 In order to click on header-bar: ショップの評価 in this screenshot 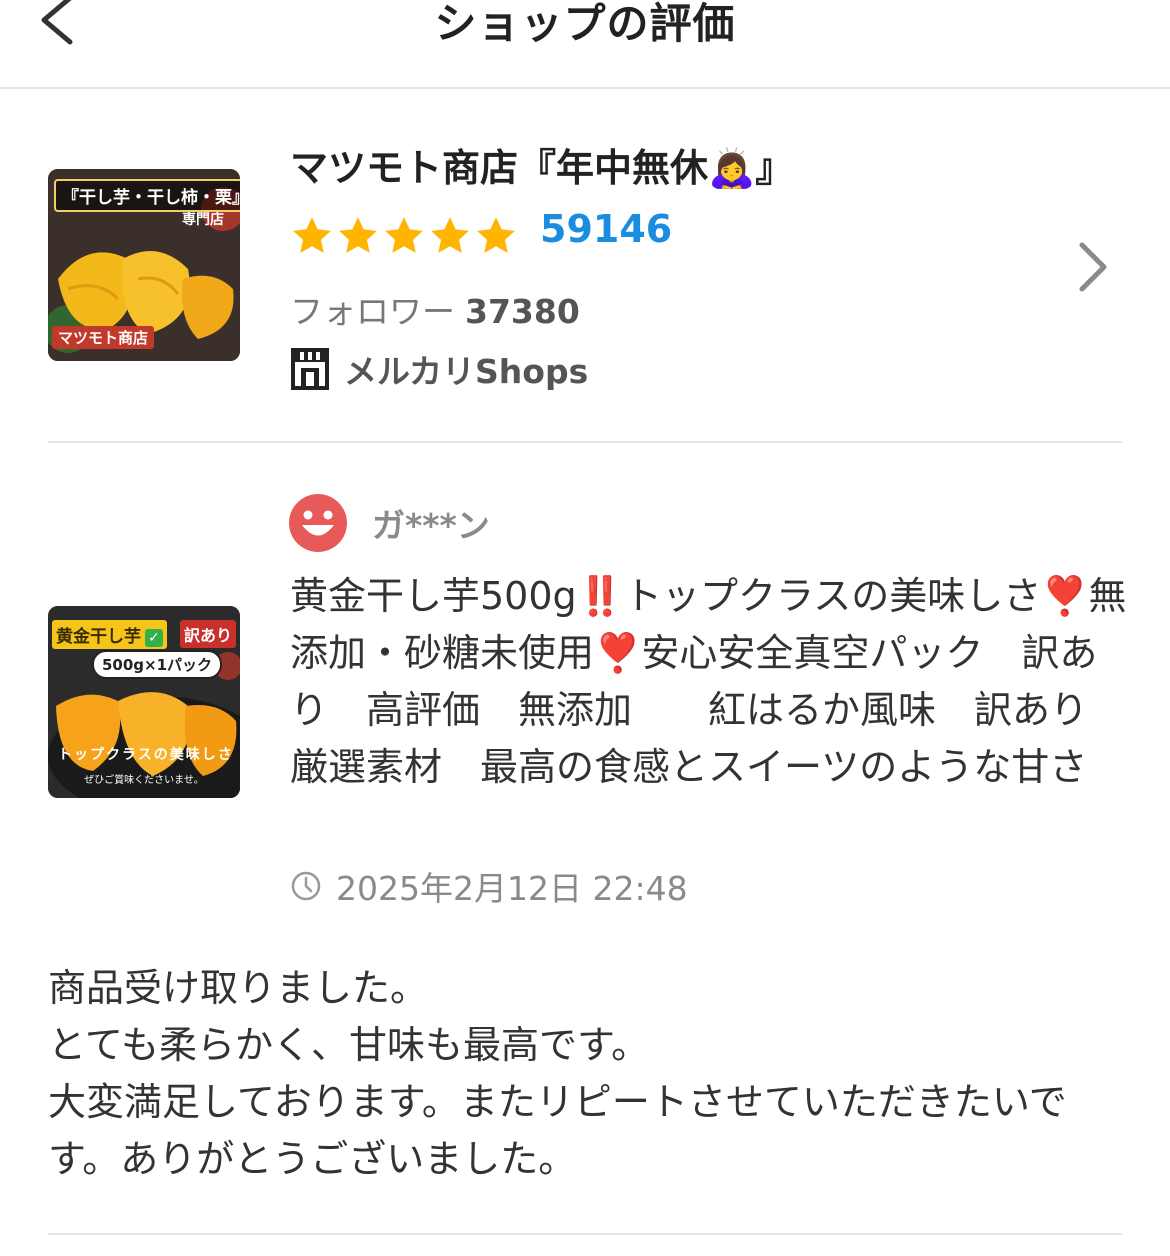, I will do `click(585, 44)`.